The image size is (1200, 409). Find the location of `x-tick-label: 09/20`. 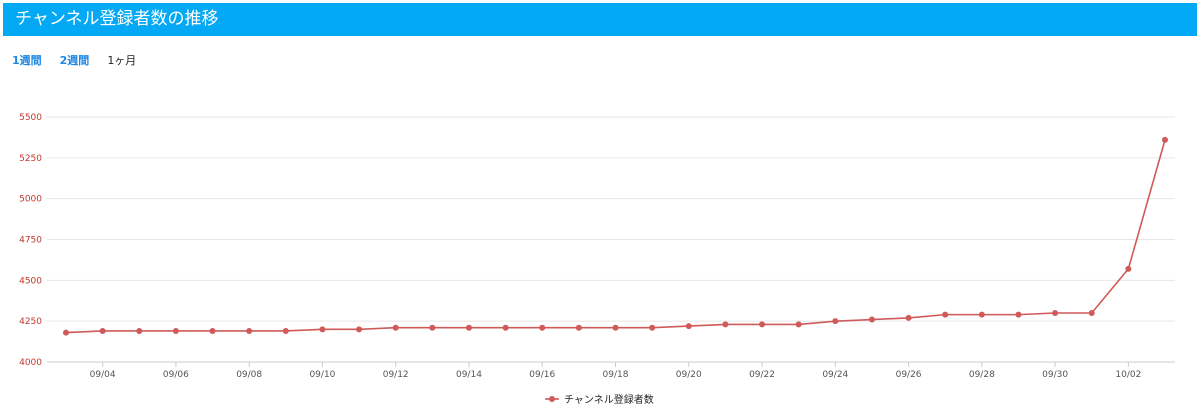

x-tick-label: 09/20 is located at coordinates (689, 375).